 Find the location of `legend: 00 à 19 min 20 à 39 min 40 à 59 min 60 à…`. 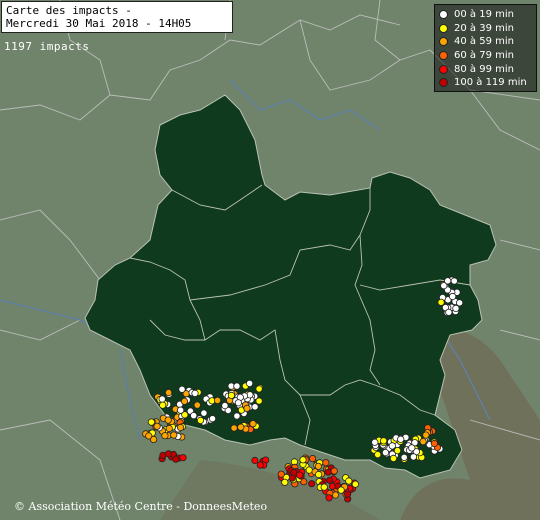

legend: 00 à 19 min 20 à 39 min 40 à 59 min 60 à… is located at coordinates (485, 48).